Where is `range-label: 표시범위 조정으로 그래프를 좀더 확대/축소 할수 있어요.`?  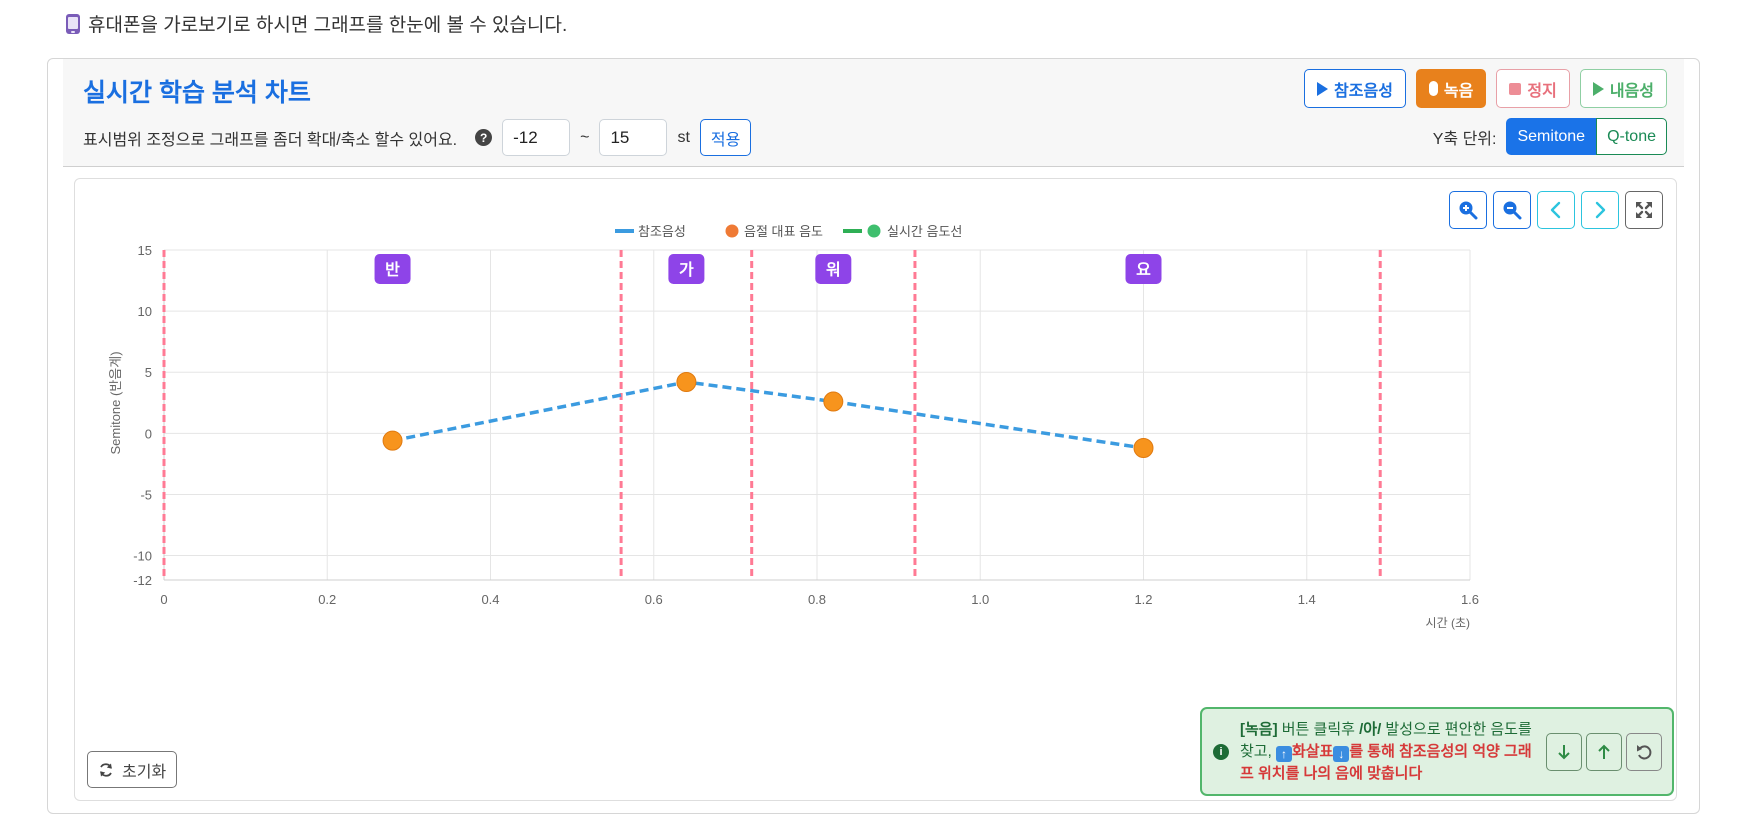 range-label: 표시범위 조정으로 그래프를 좀더 확대/축소 할수 있어요. is located at coordinates (270, 140).